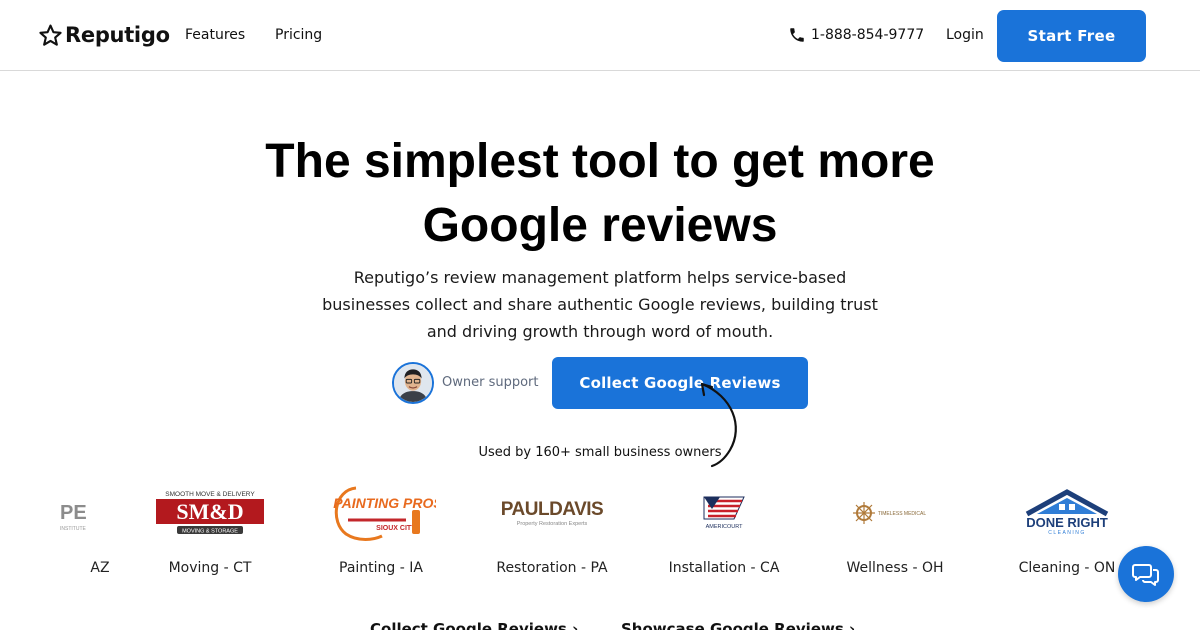 The height and width of the screenshot is (630, 1200). Describe the element at coordinates (552, 509) in the screenshot. I see `business-logo-text: PAULDAVIS` at that location.